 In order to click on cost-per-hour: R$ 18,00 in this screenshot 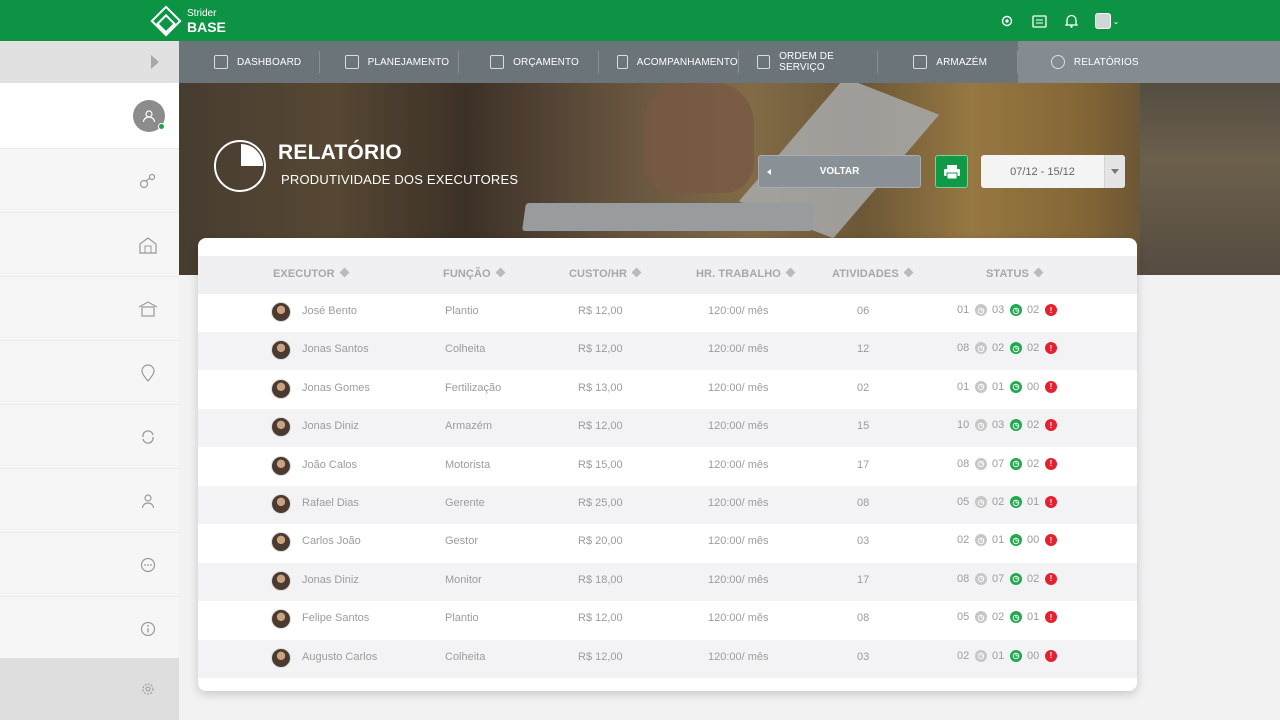, I will do `click(600, 579)`.